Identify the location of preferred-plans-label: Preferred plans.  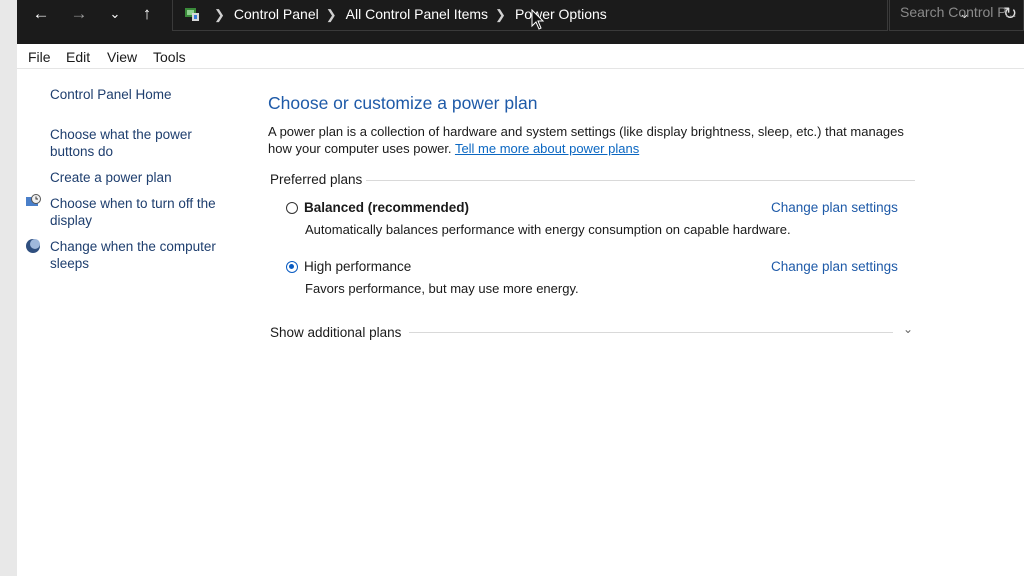
(316, 179).